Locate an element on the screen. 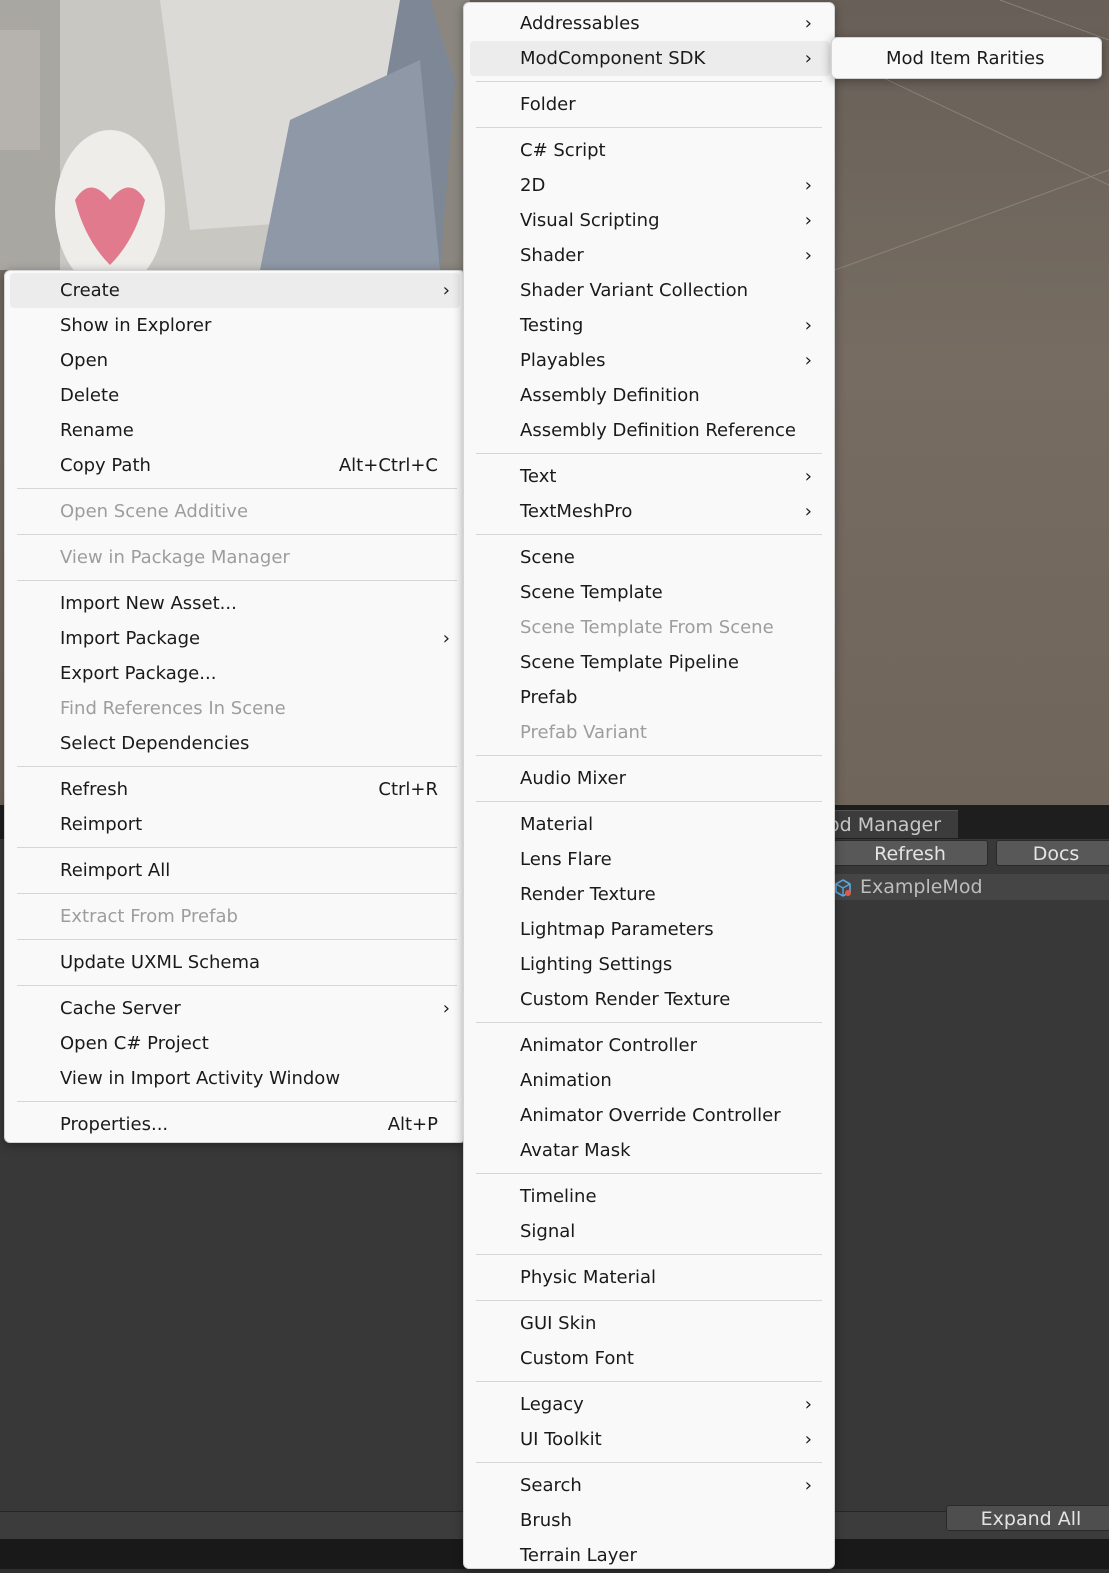 This screenshot has height=1573, width=1109. menu-item-label: Legacy is located at coordinates (552, 1404).